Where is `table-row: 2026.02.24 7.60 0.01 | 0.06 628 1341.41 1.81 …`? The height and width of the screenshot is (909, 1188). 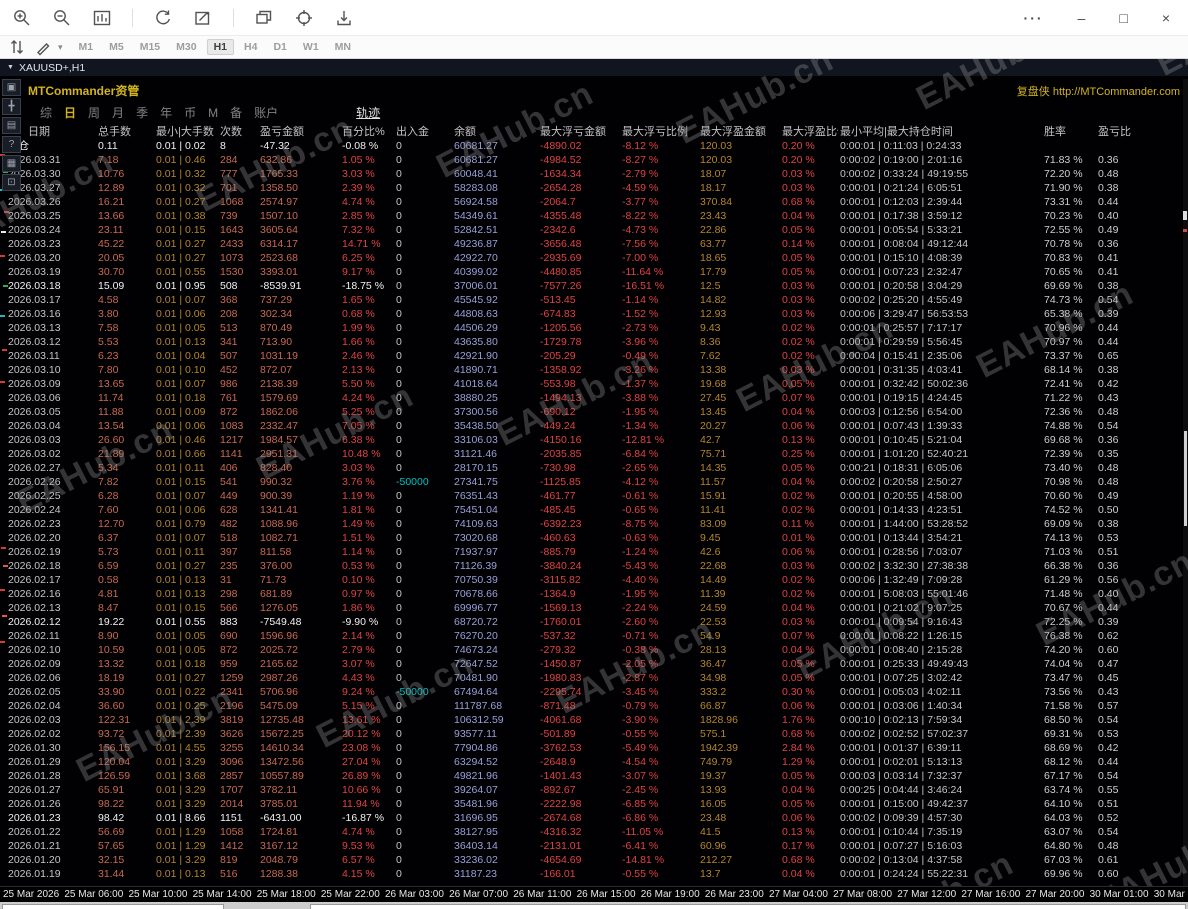 table-row: 2026.02.24 7.60 0.01 | 0.06 628 1341.41 1.81 … is located at coordinates (591, 510).